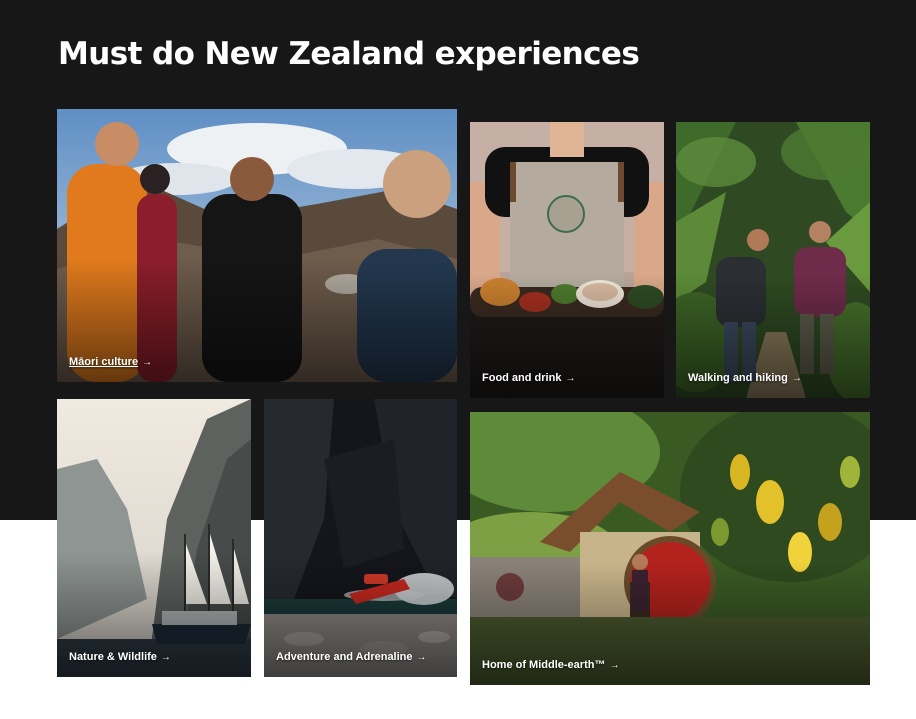 Image resolution: width=916 pixels, height=719 pixels. Describe the element at coordinates (154, 538) in the screenshot. I see `card-nature-and-wildlife: Nature & Wildlife →` at that location.